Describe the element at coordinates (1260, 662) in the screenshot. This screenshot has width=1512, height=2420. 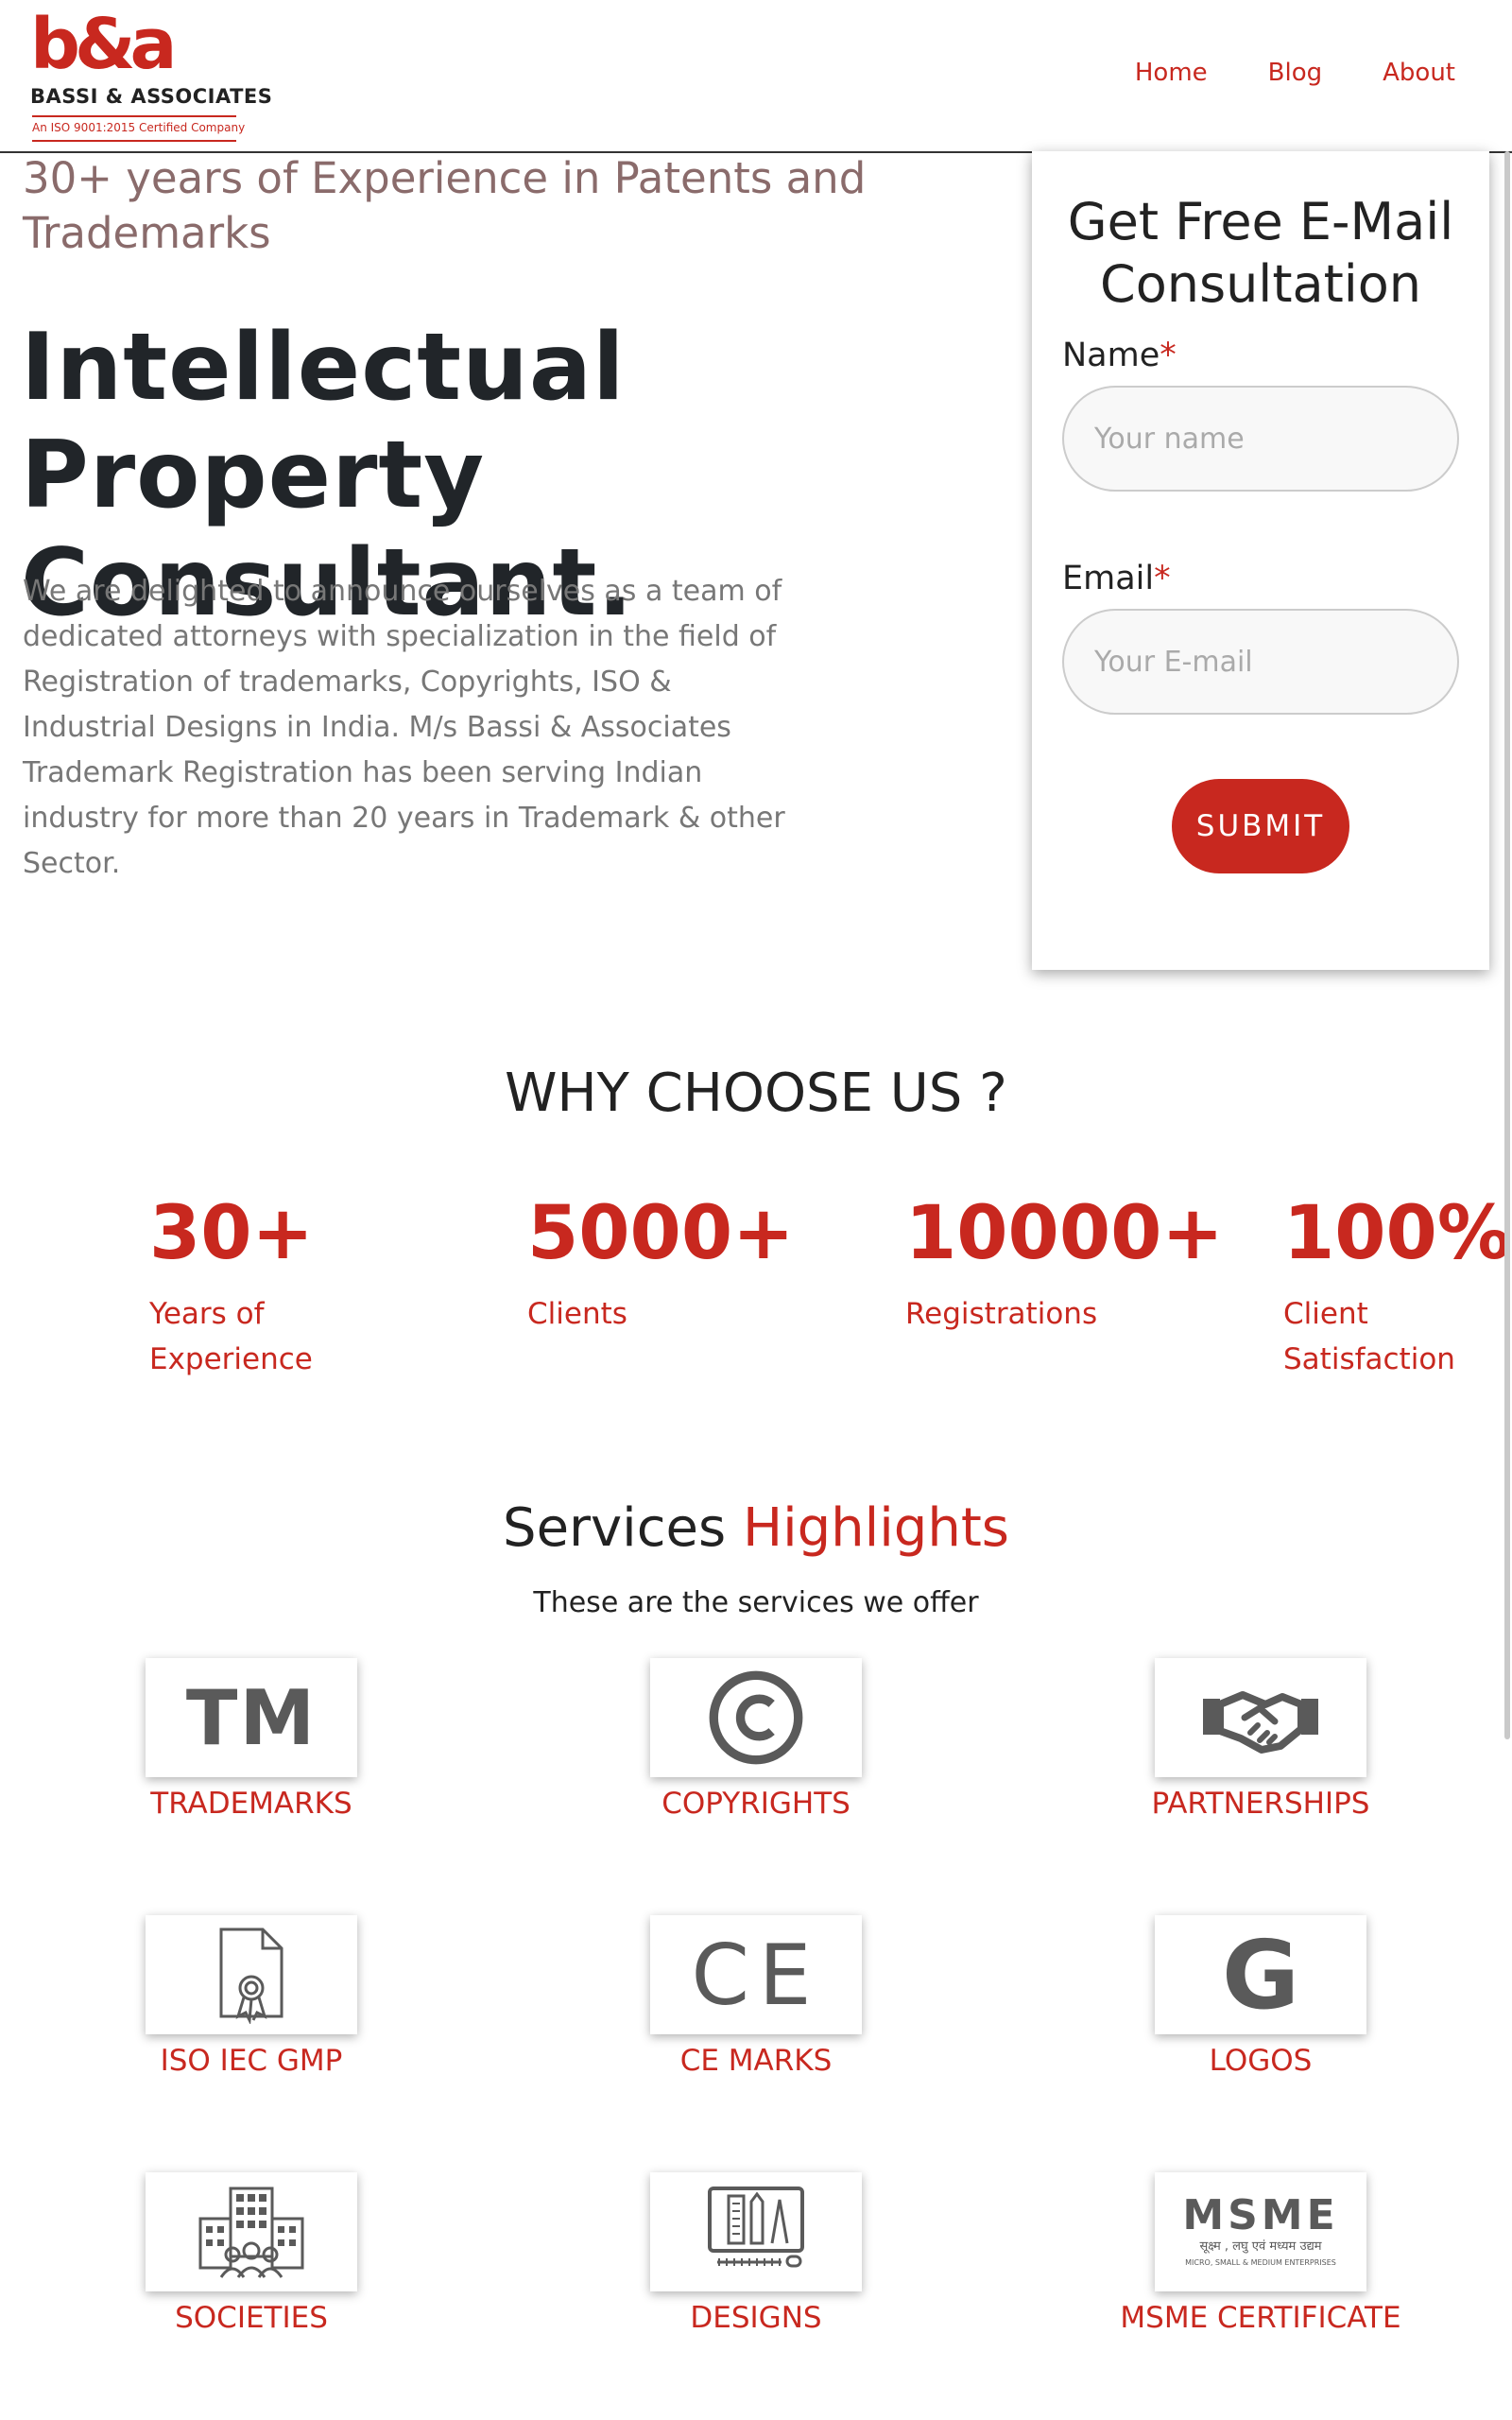
I see `email-input` at that location.